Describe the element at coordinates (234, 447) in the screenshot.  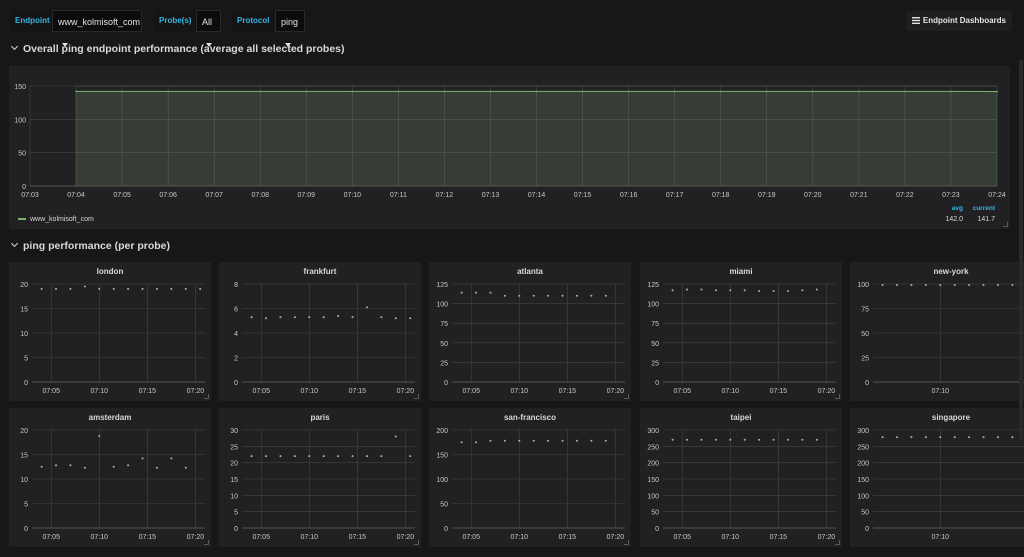
I see `y-tick-label: 25` at that location.